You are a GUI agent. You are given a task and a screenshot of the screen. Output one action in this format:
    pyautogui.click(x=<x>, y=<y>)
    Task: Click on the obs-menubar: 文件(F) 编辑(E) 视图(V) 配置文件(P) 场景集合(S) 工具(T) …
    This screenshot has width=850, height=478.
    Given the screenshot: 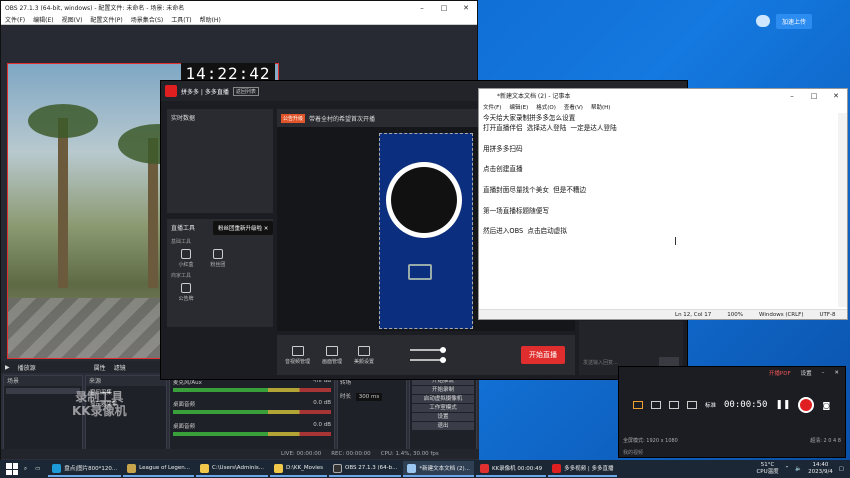 What is the action you would take?
    pyautogui.click(x=239, y=19)
    